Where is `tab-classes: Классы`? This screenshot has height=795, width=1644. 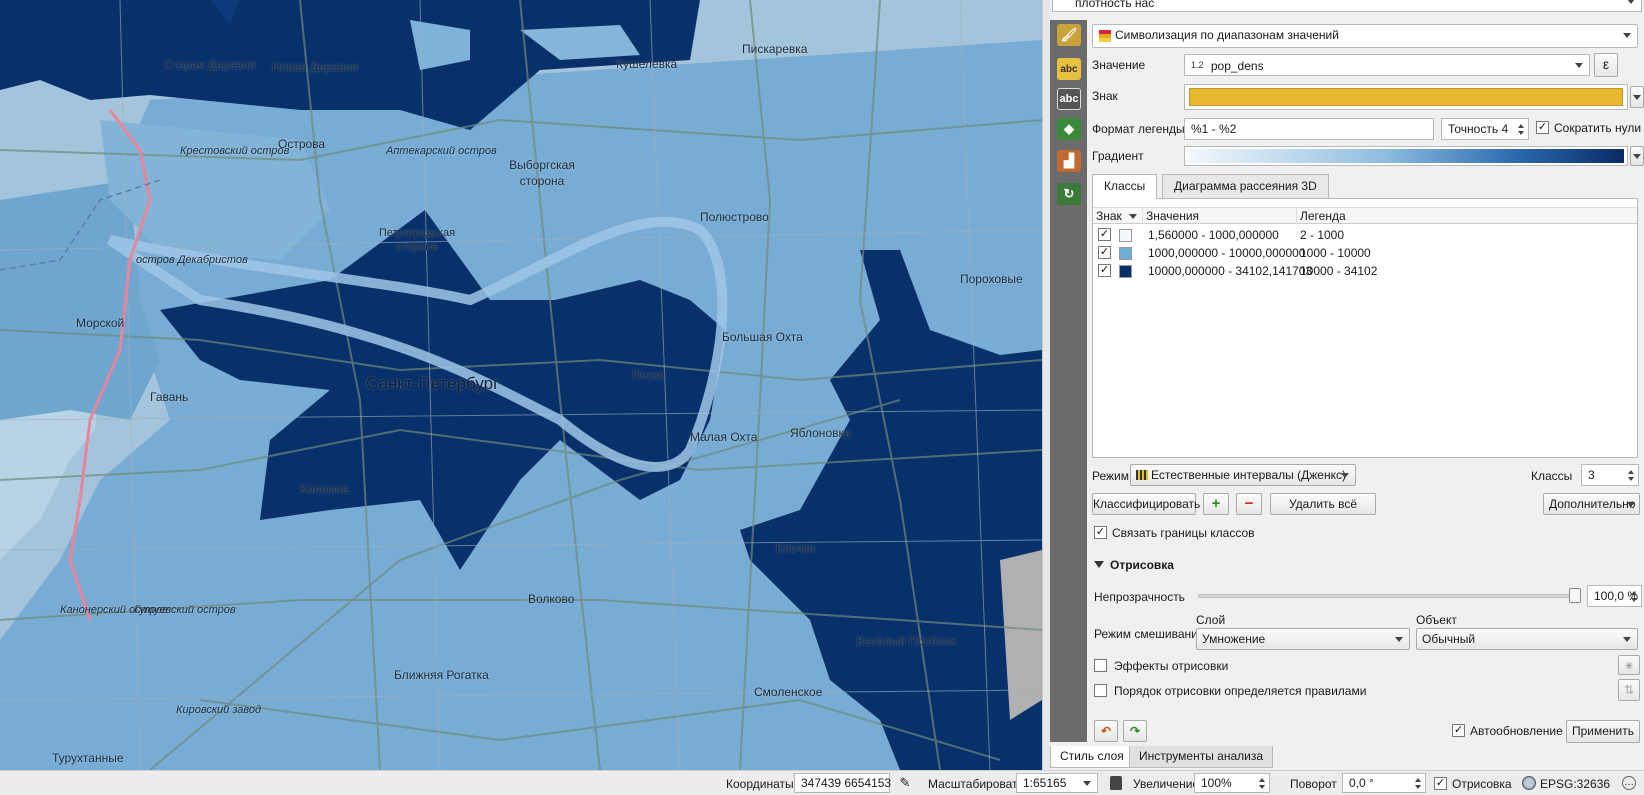
tab-classes: Классы is located at coordinates (1125, 186).